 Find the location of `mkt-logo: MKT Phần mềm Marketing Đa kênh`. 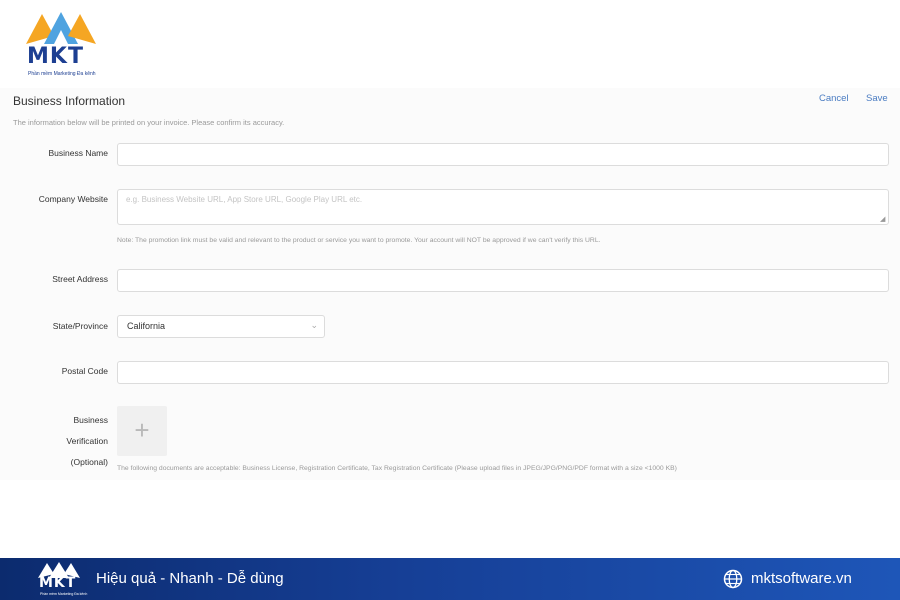

mkt-logo: MKT Phần mềm Marketing Đa kênh is located at coordinates (61, 44).